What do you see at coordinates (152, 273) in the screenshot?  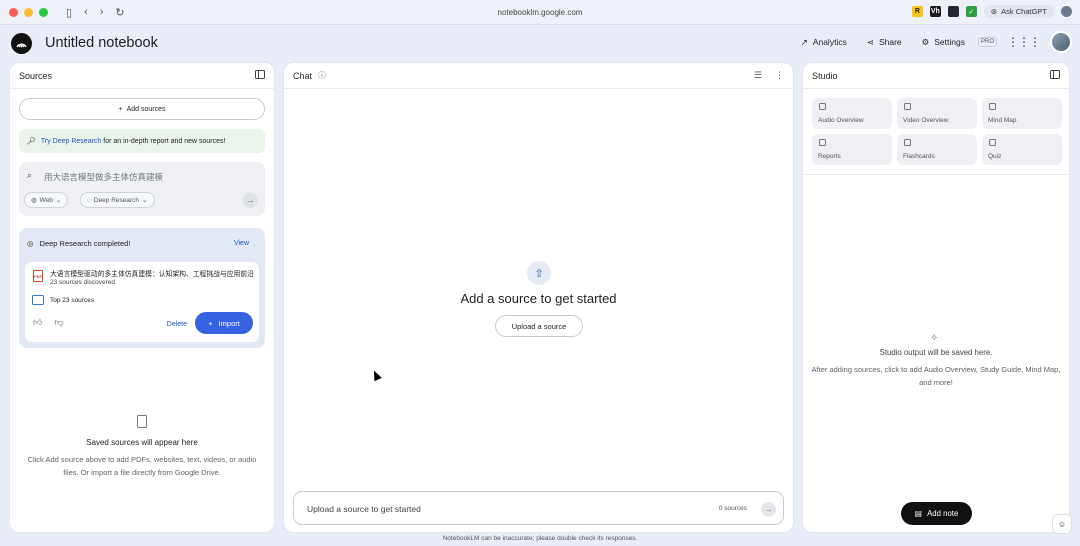 I see `research-doc-title: 大语言模型驱动的多主体仿真建模：认知架构、工程挑战与应用前沿` at bounding box center [152, 273].